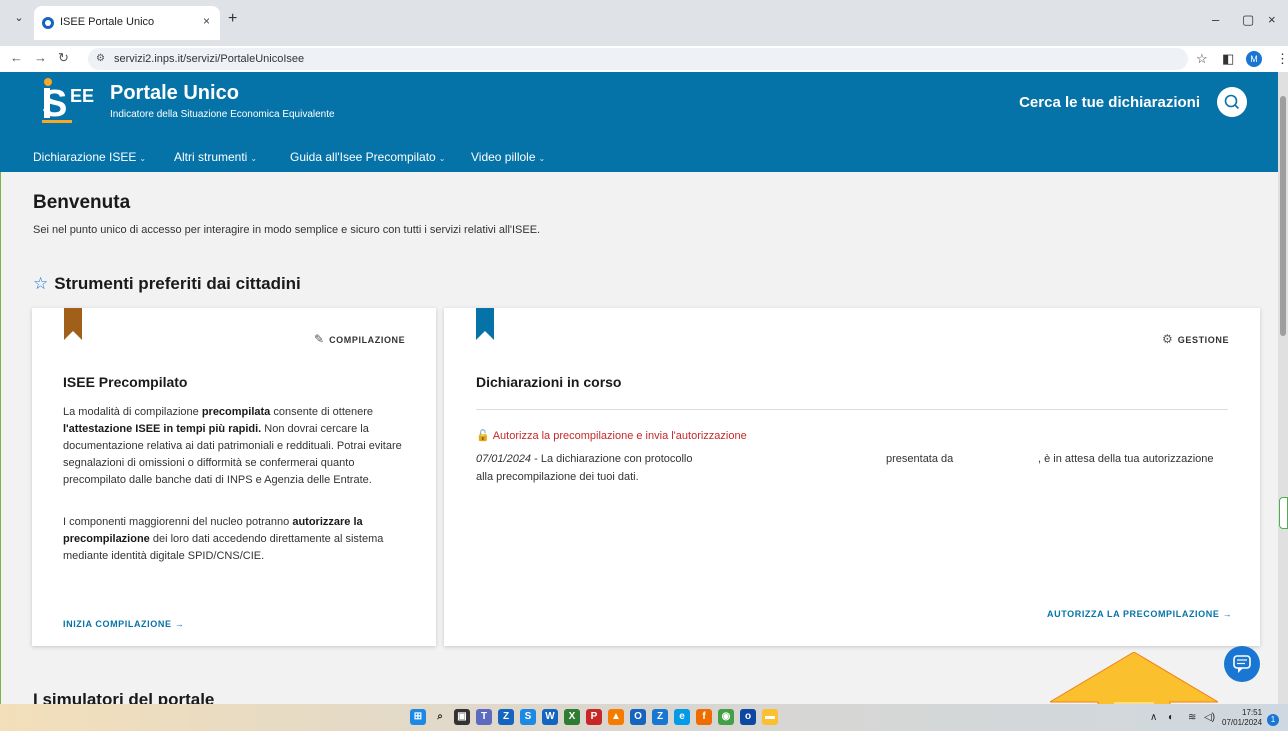  What do you see at coordinates (16, 57) in the screenshot?
I see `back-arrow-icon: ←` at bounding box center [16, 57].